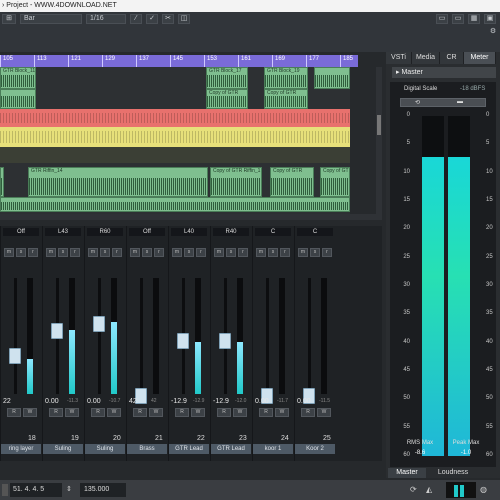 Image resolution: width=500 pixels, height=500 pixels. I want to click on scissors-icon: ✂, so click(168, 19).